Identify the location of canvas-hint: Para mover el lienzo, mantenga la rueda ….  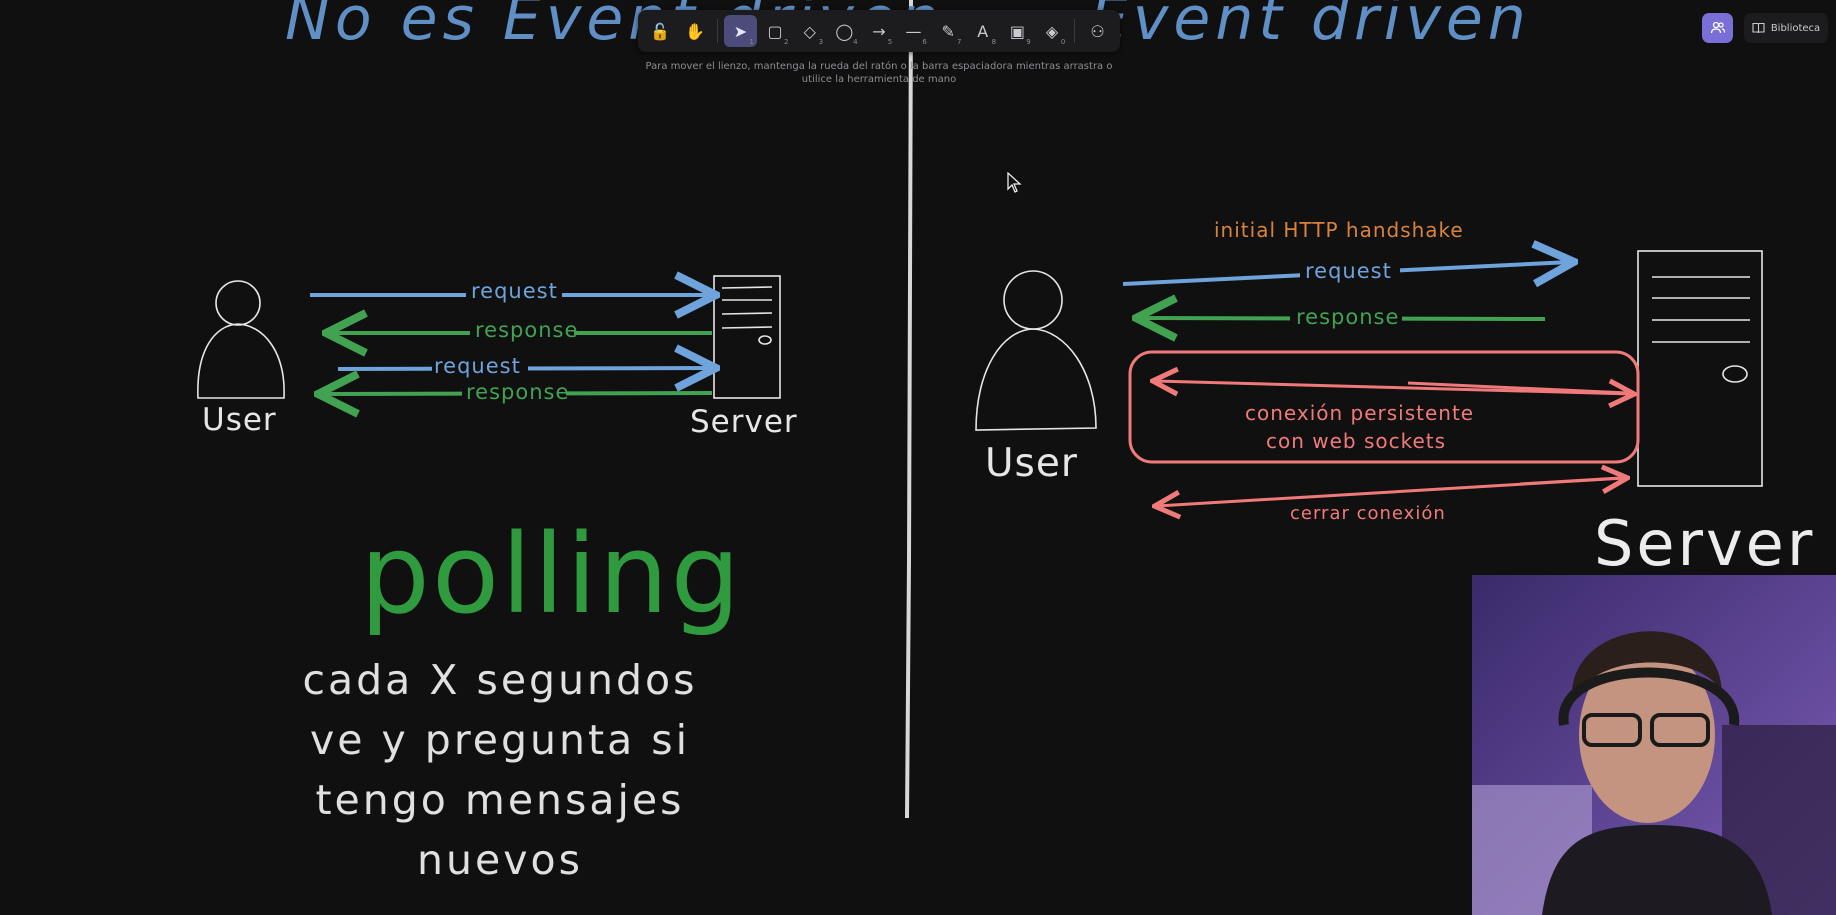
(879, 73).